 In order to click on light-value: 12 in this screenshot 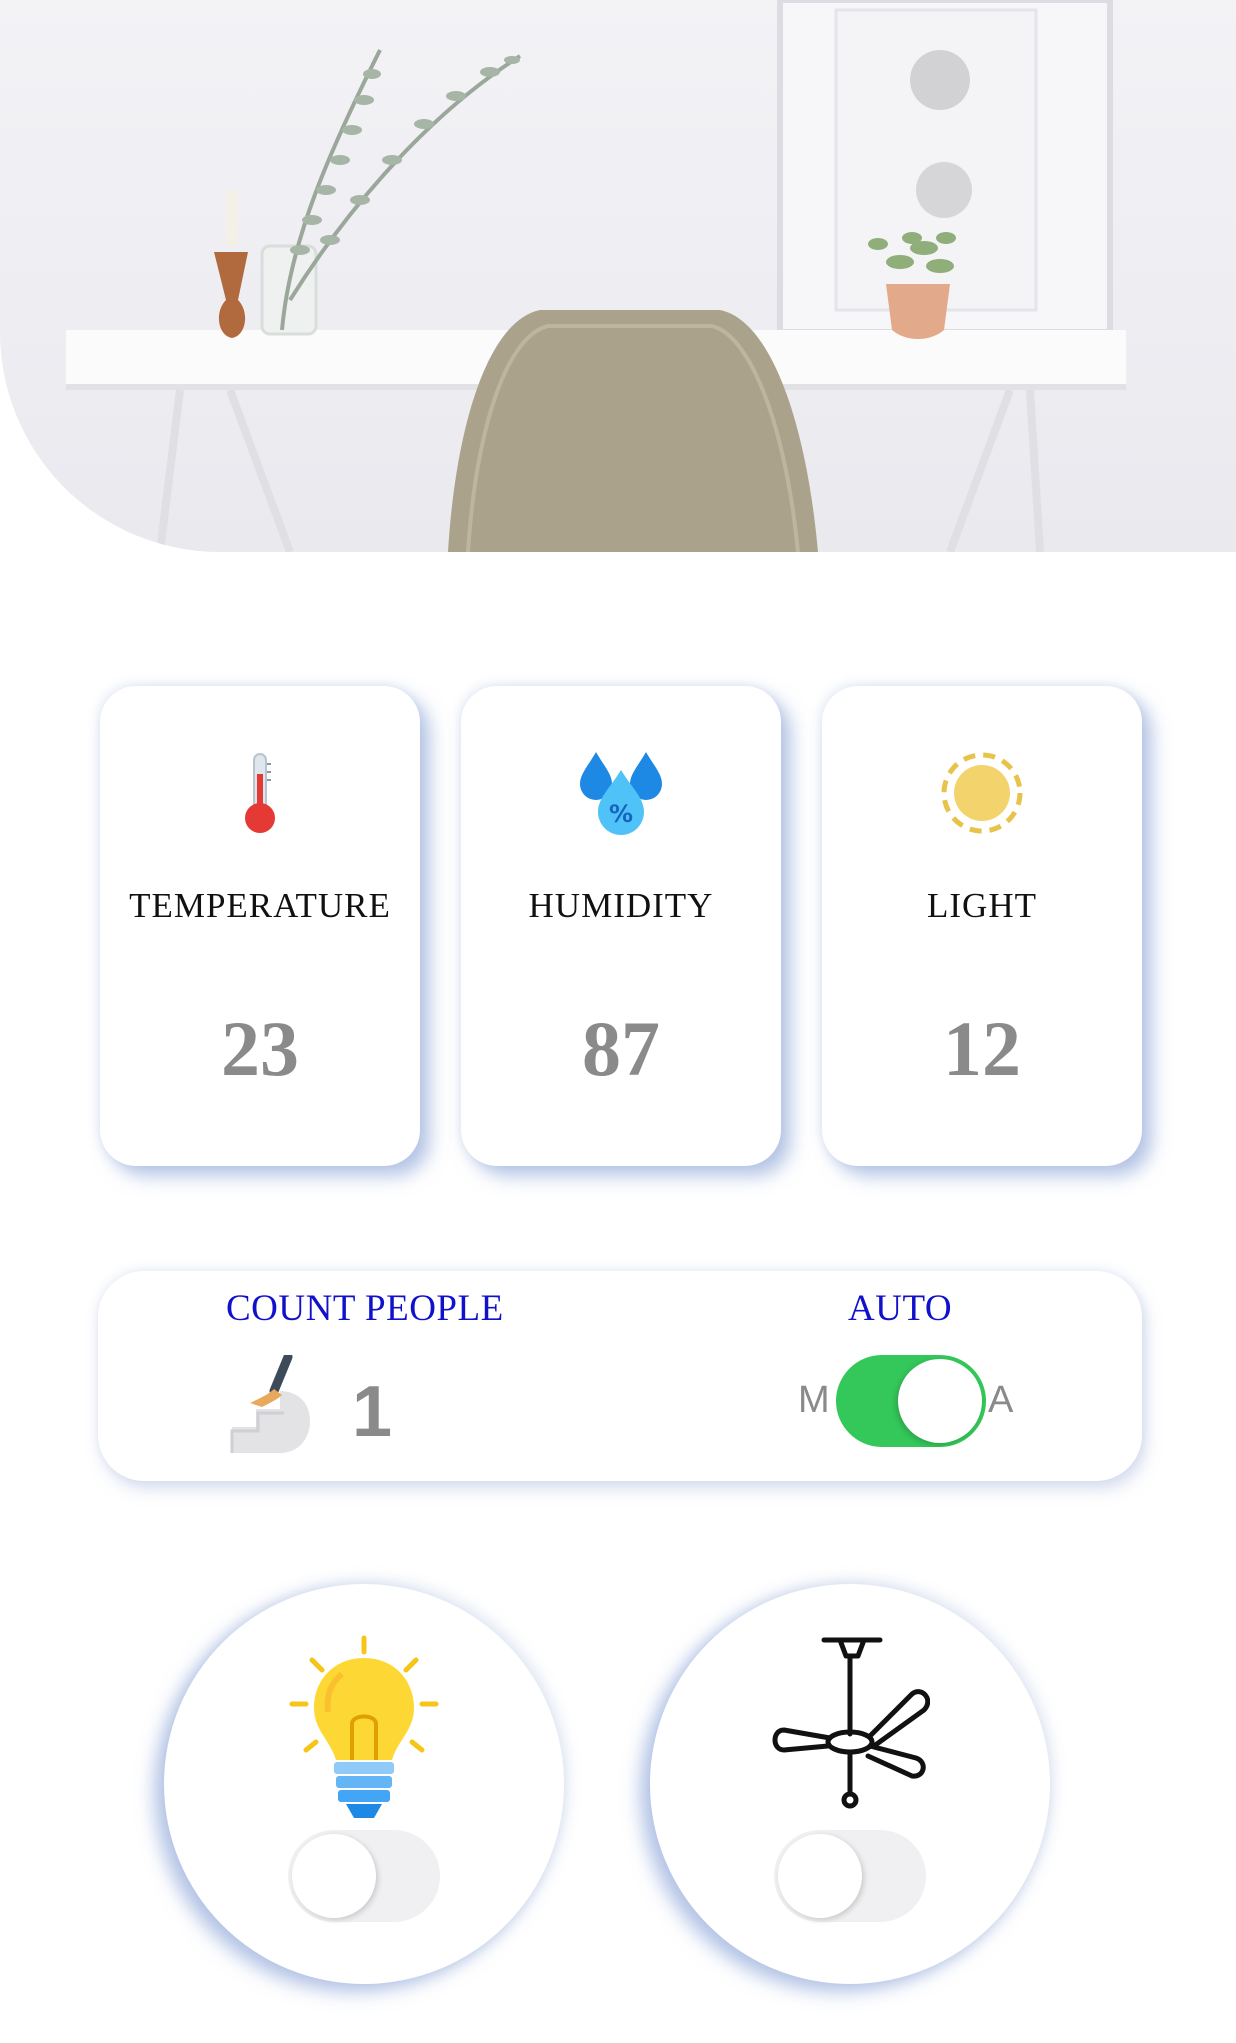, I will do `click(982, 1048)`.